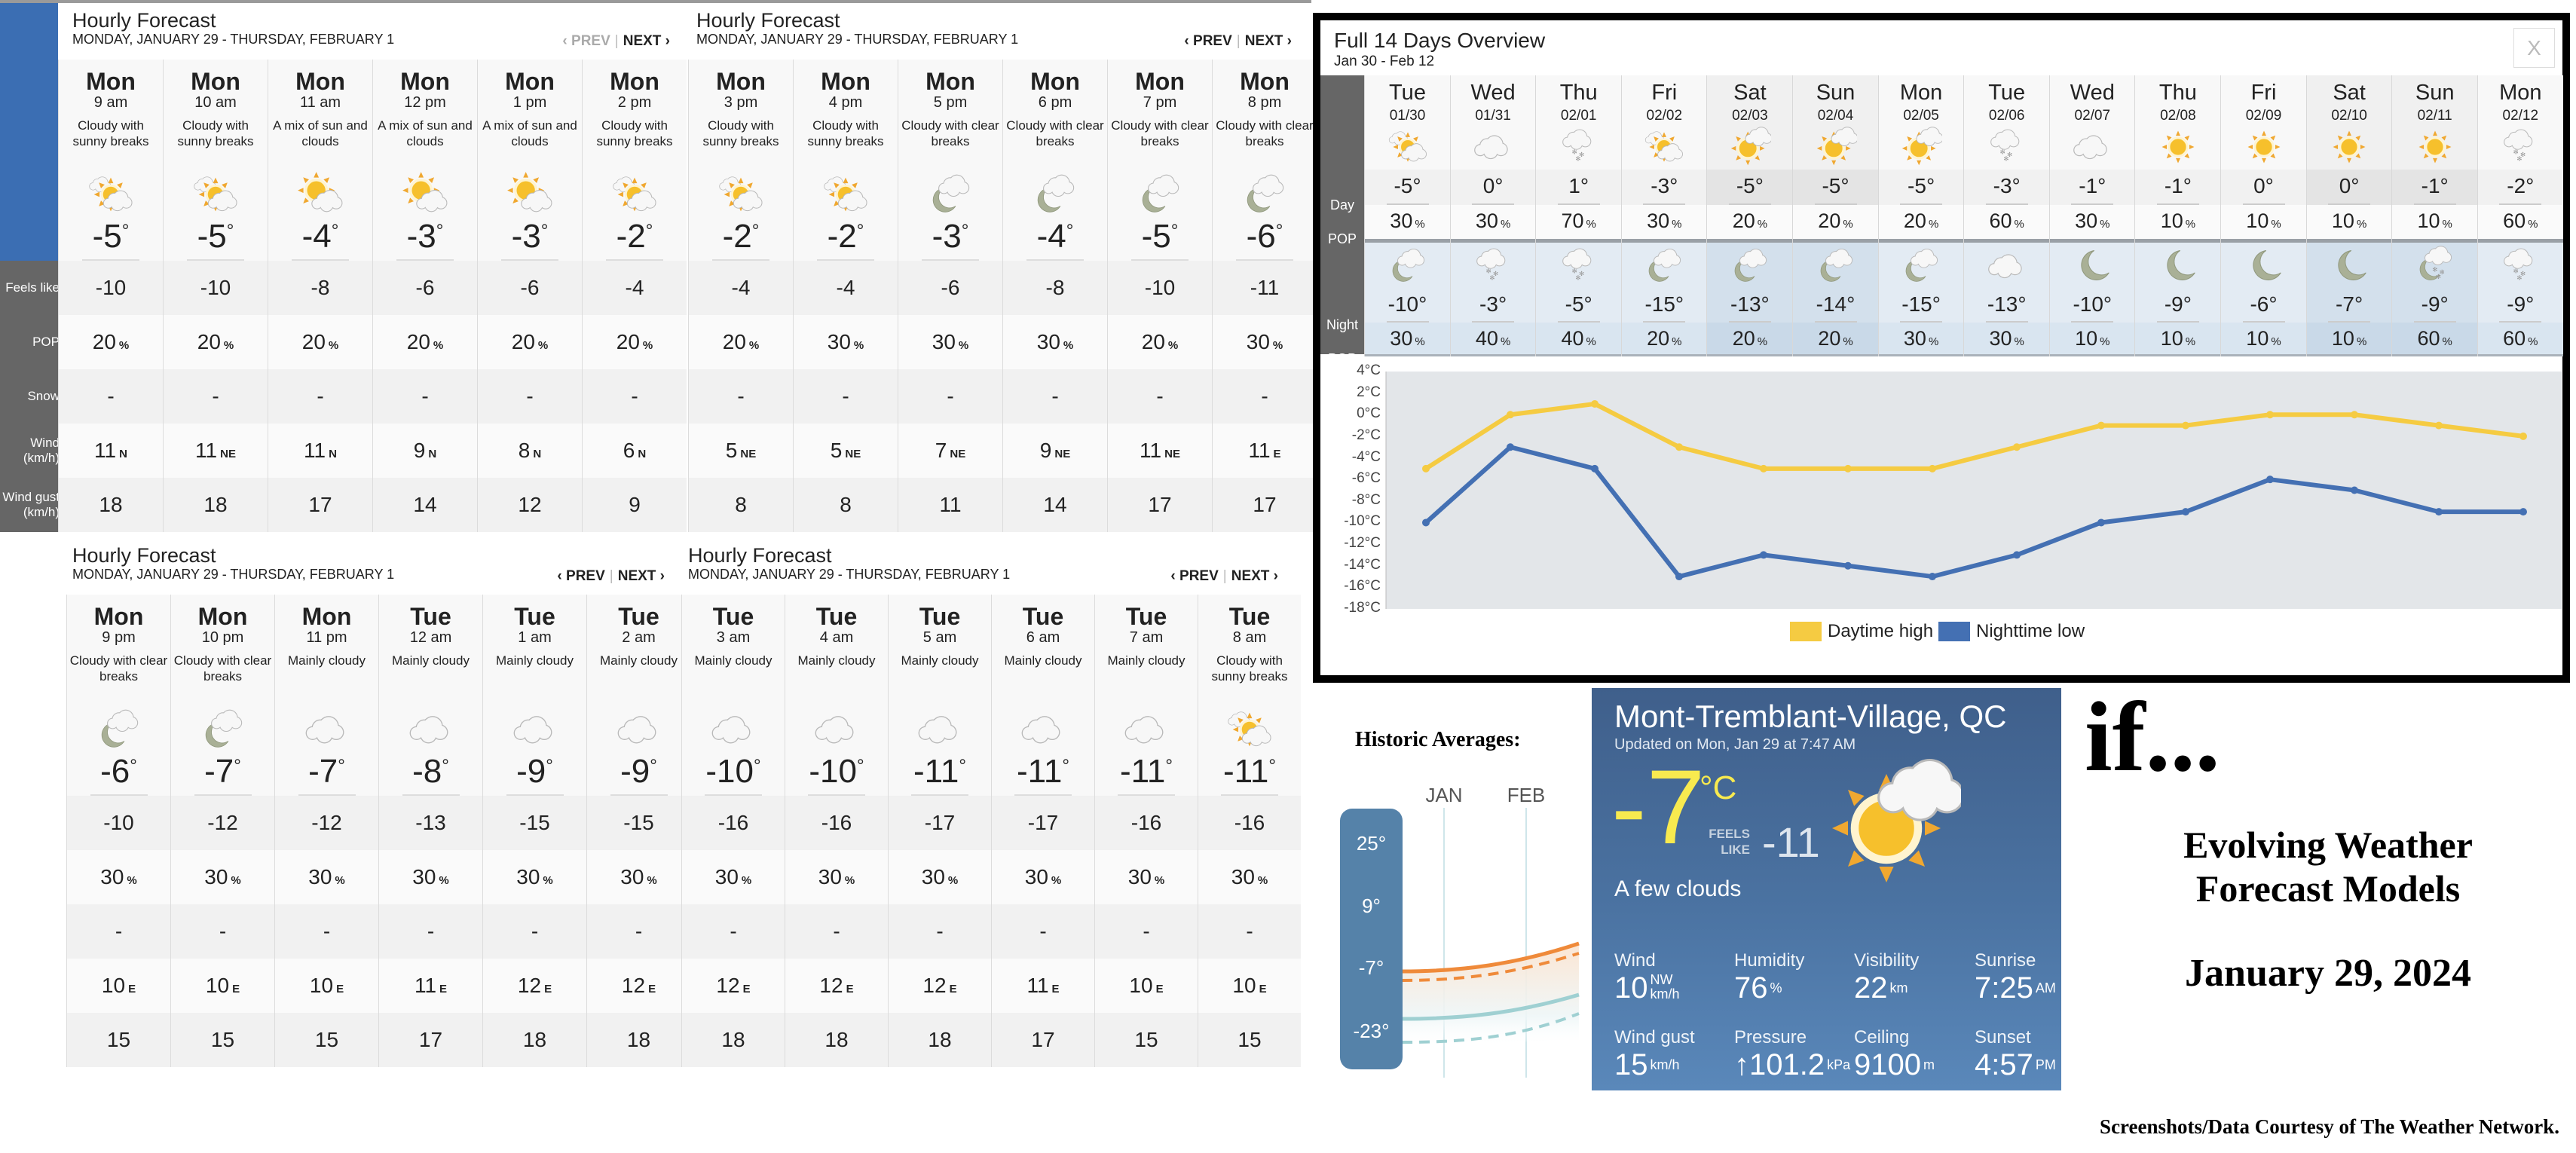 The image size is (2576, 1153). What do you see at coordinates (1922, 338) in the screenshot?
I see `night-pop: 30%` at bounding box center [1922, 338].